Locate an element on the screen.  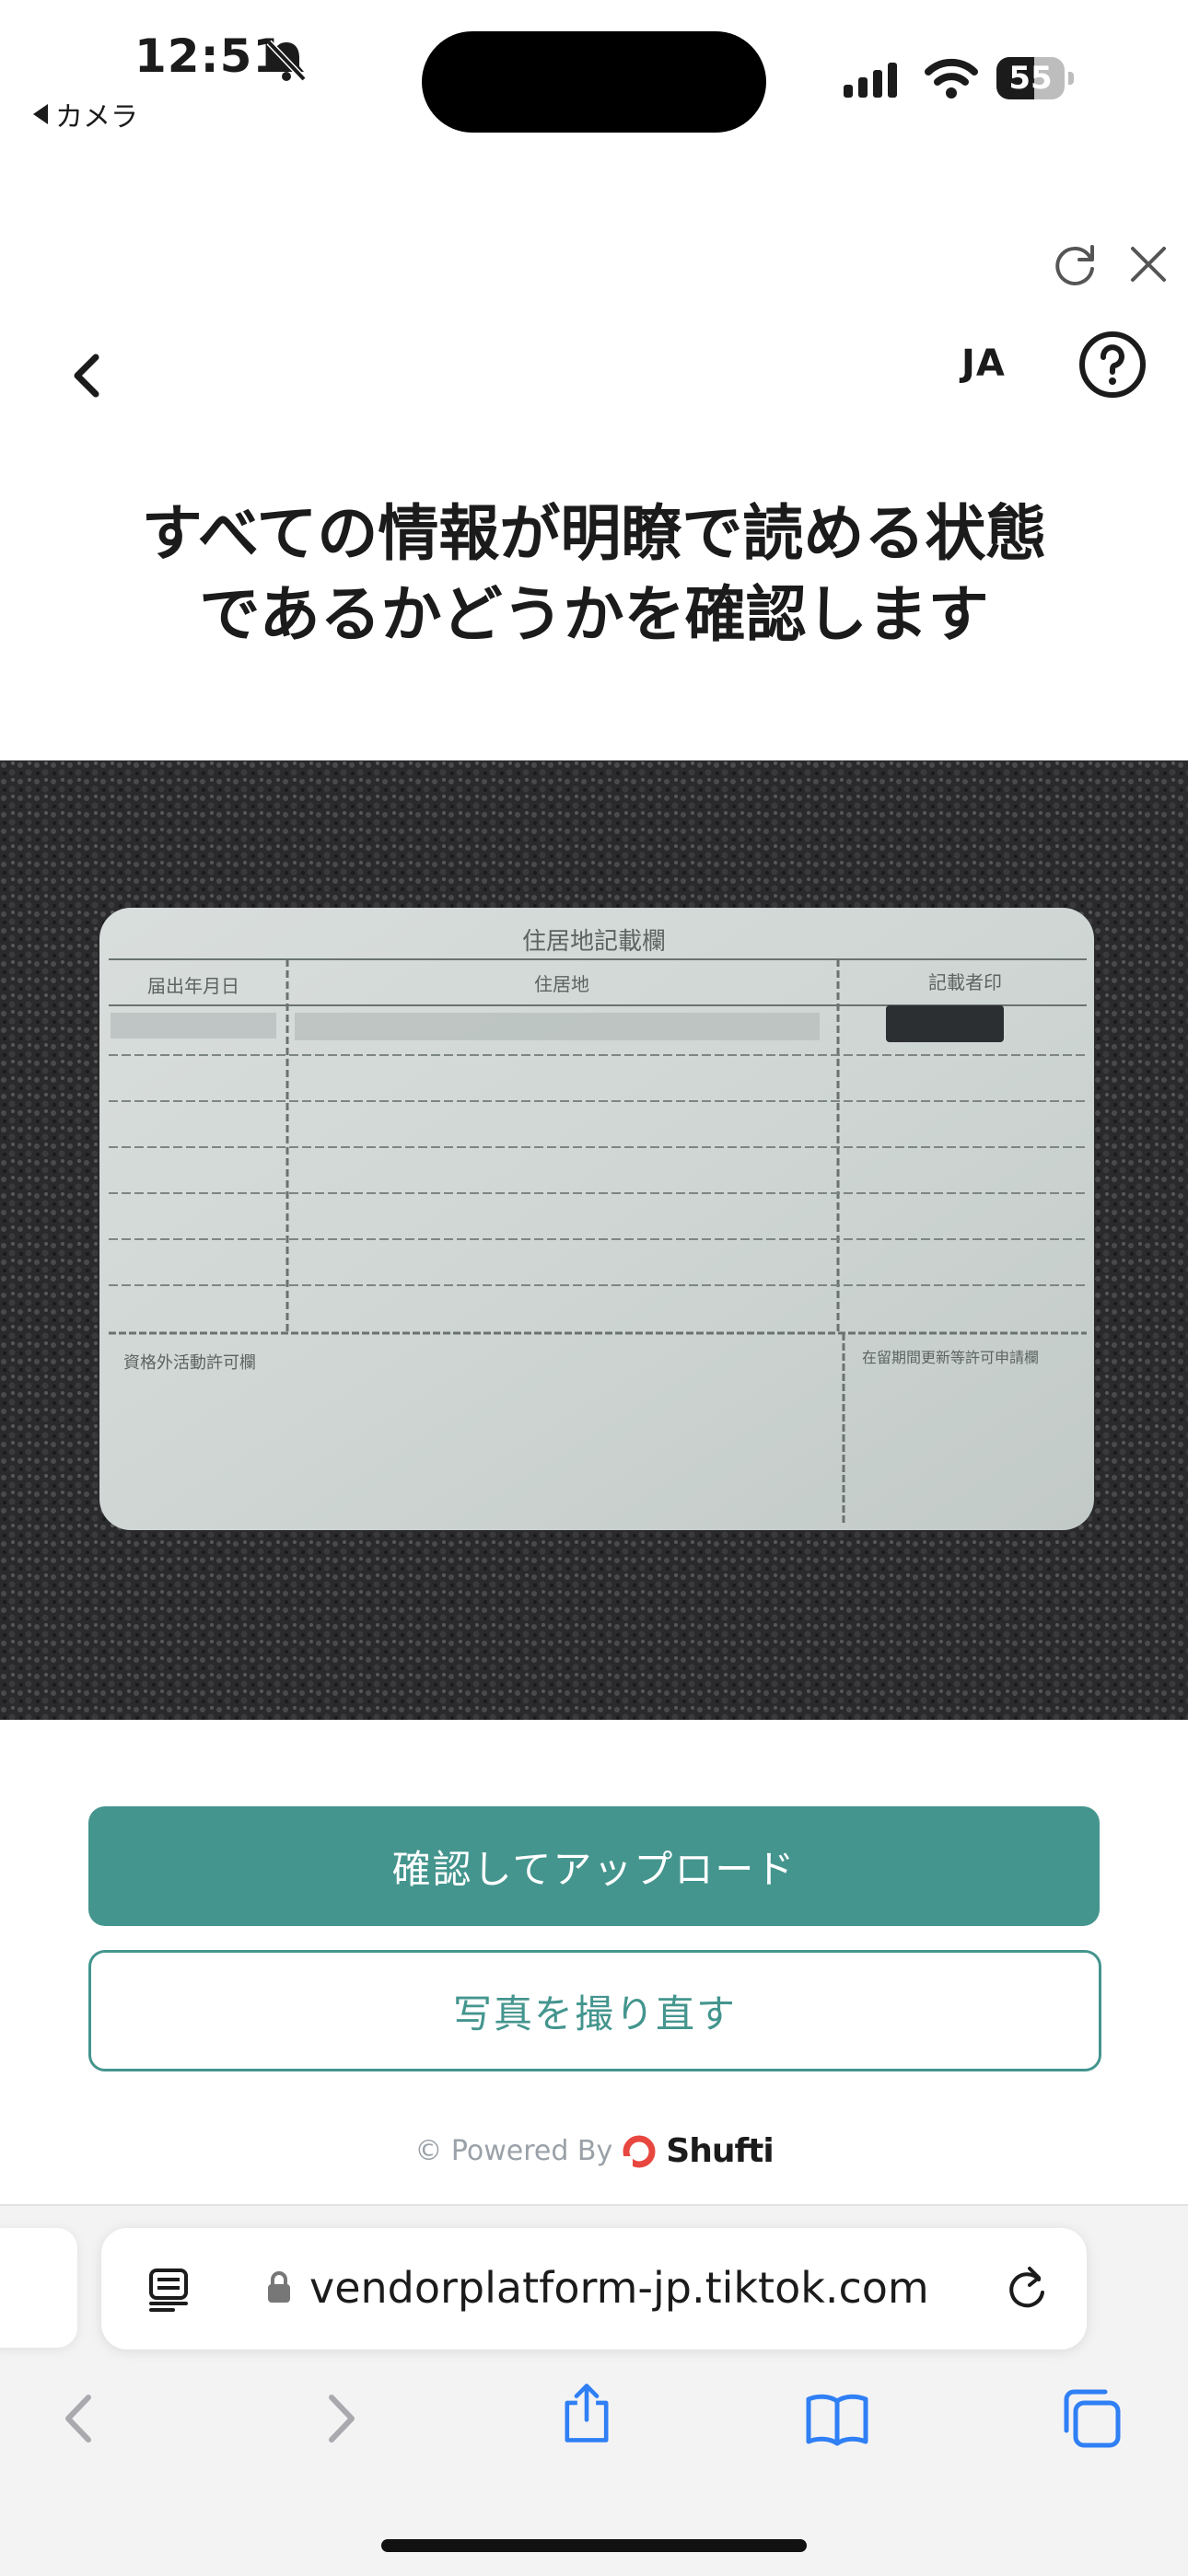
reload-icon is located at coordinates (1027, 2289).